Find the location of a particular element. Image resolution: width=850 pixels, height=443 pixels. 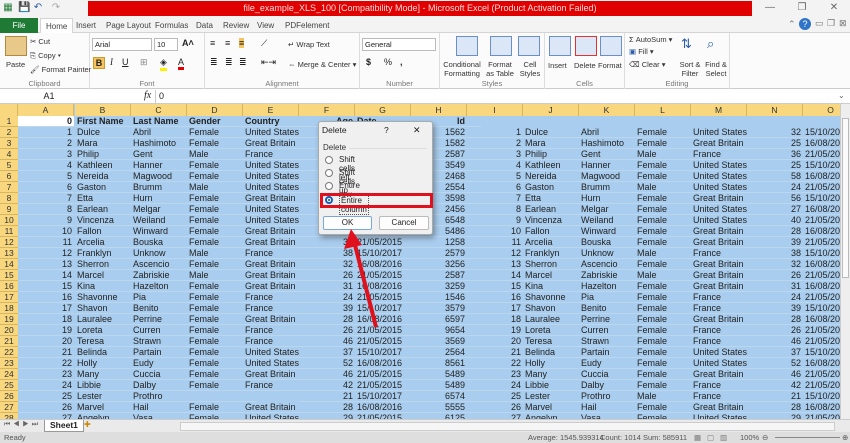

format-button: Format is located at coordinates (610, 65).